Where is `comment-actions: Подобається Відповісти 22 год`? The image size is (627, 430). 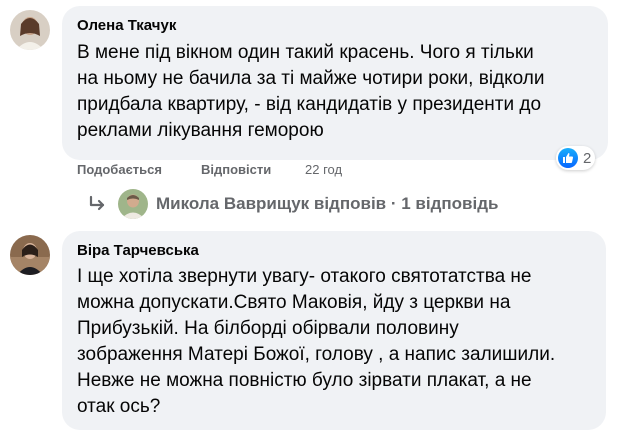
comment-actions: Подобається Відповісти 22 год is located at coordinates (227, 171).